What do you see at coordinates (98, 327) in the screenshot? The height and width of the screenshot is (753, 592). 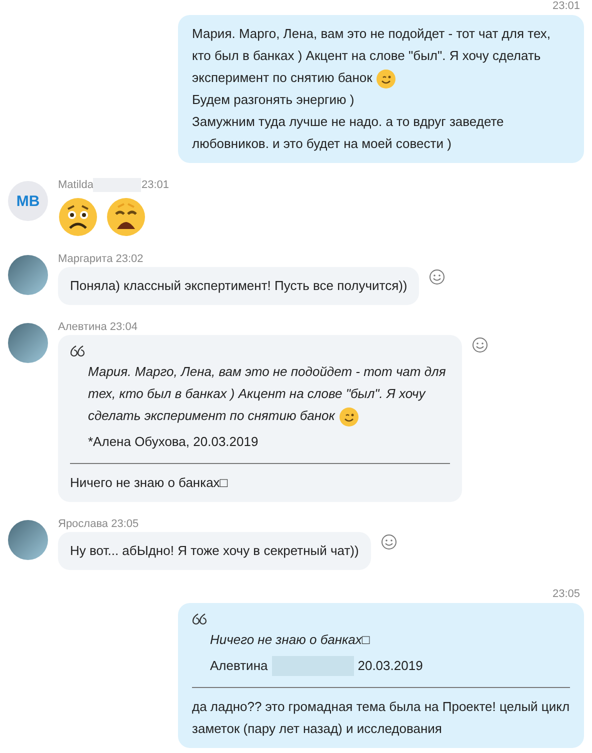 I see `sender-and-time: Алевтина 23:04` at bounding box center [98, 327].